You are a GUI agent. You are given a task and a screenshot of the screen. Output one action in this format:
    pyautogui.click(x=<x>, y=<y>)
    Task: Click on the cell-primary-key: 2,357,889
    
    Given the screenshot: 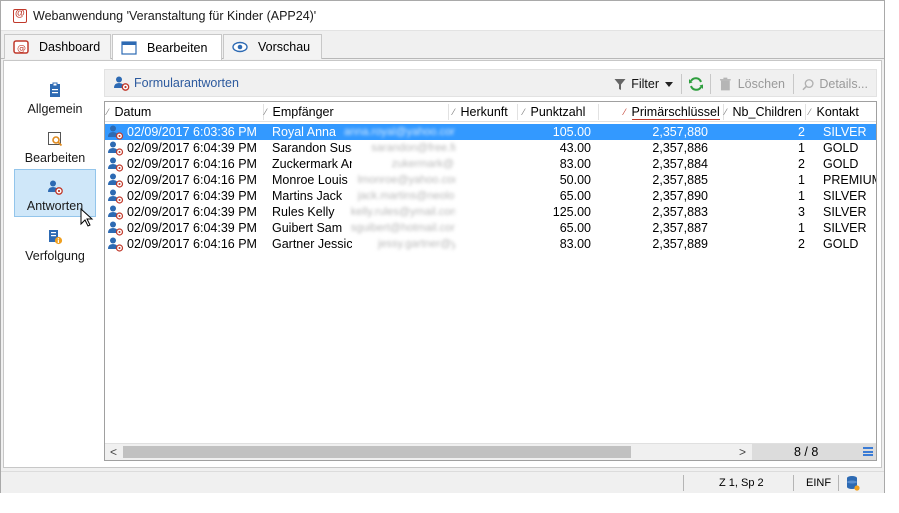 What is the action you would take?
    pyautogui.click(x=680, y=244)
    